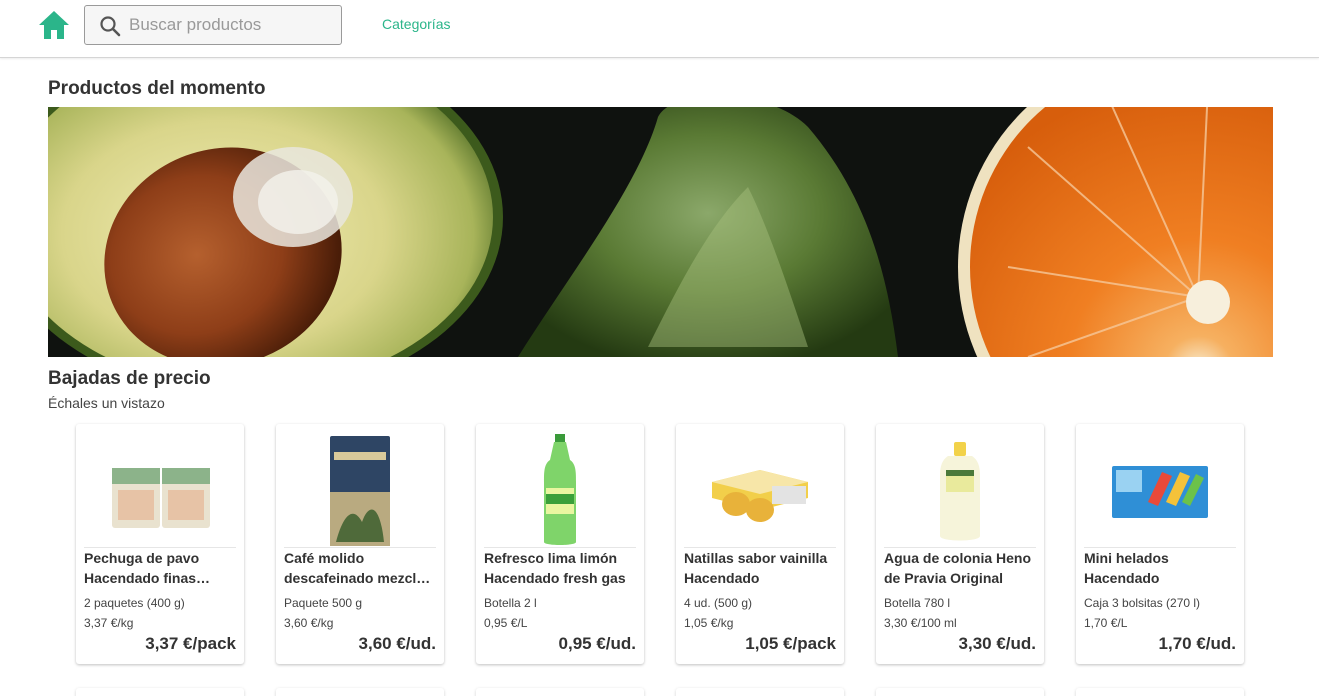 The image size is (1319, 696). What do you see at coordinates (1142, 603) in the screenshot?
I see `product-format: Caja 3 bolsitas (270 l)` at bounding box center [1142, 603].